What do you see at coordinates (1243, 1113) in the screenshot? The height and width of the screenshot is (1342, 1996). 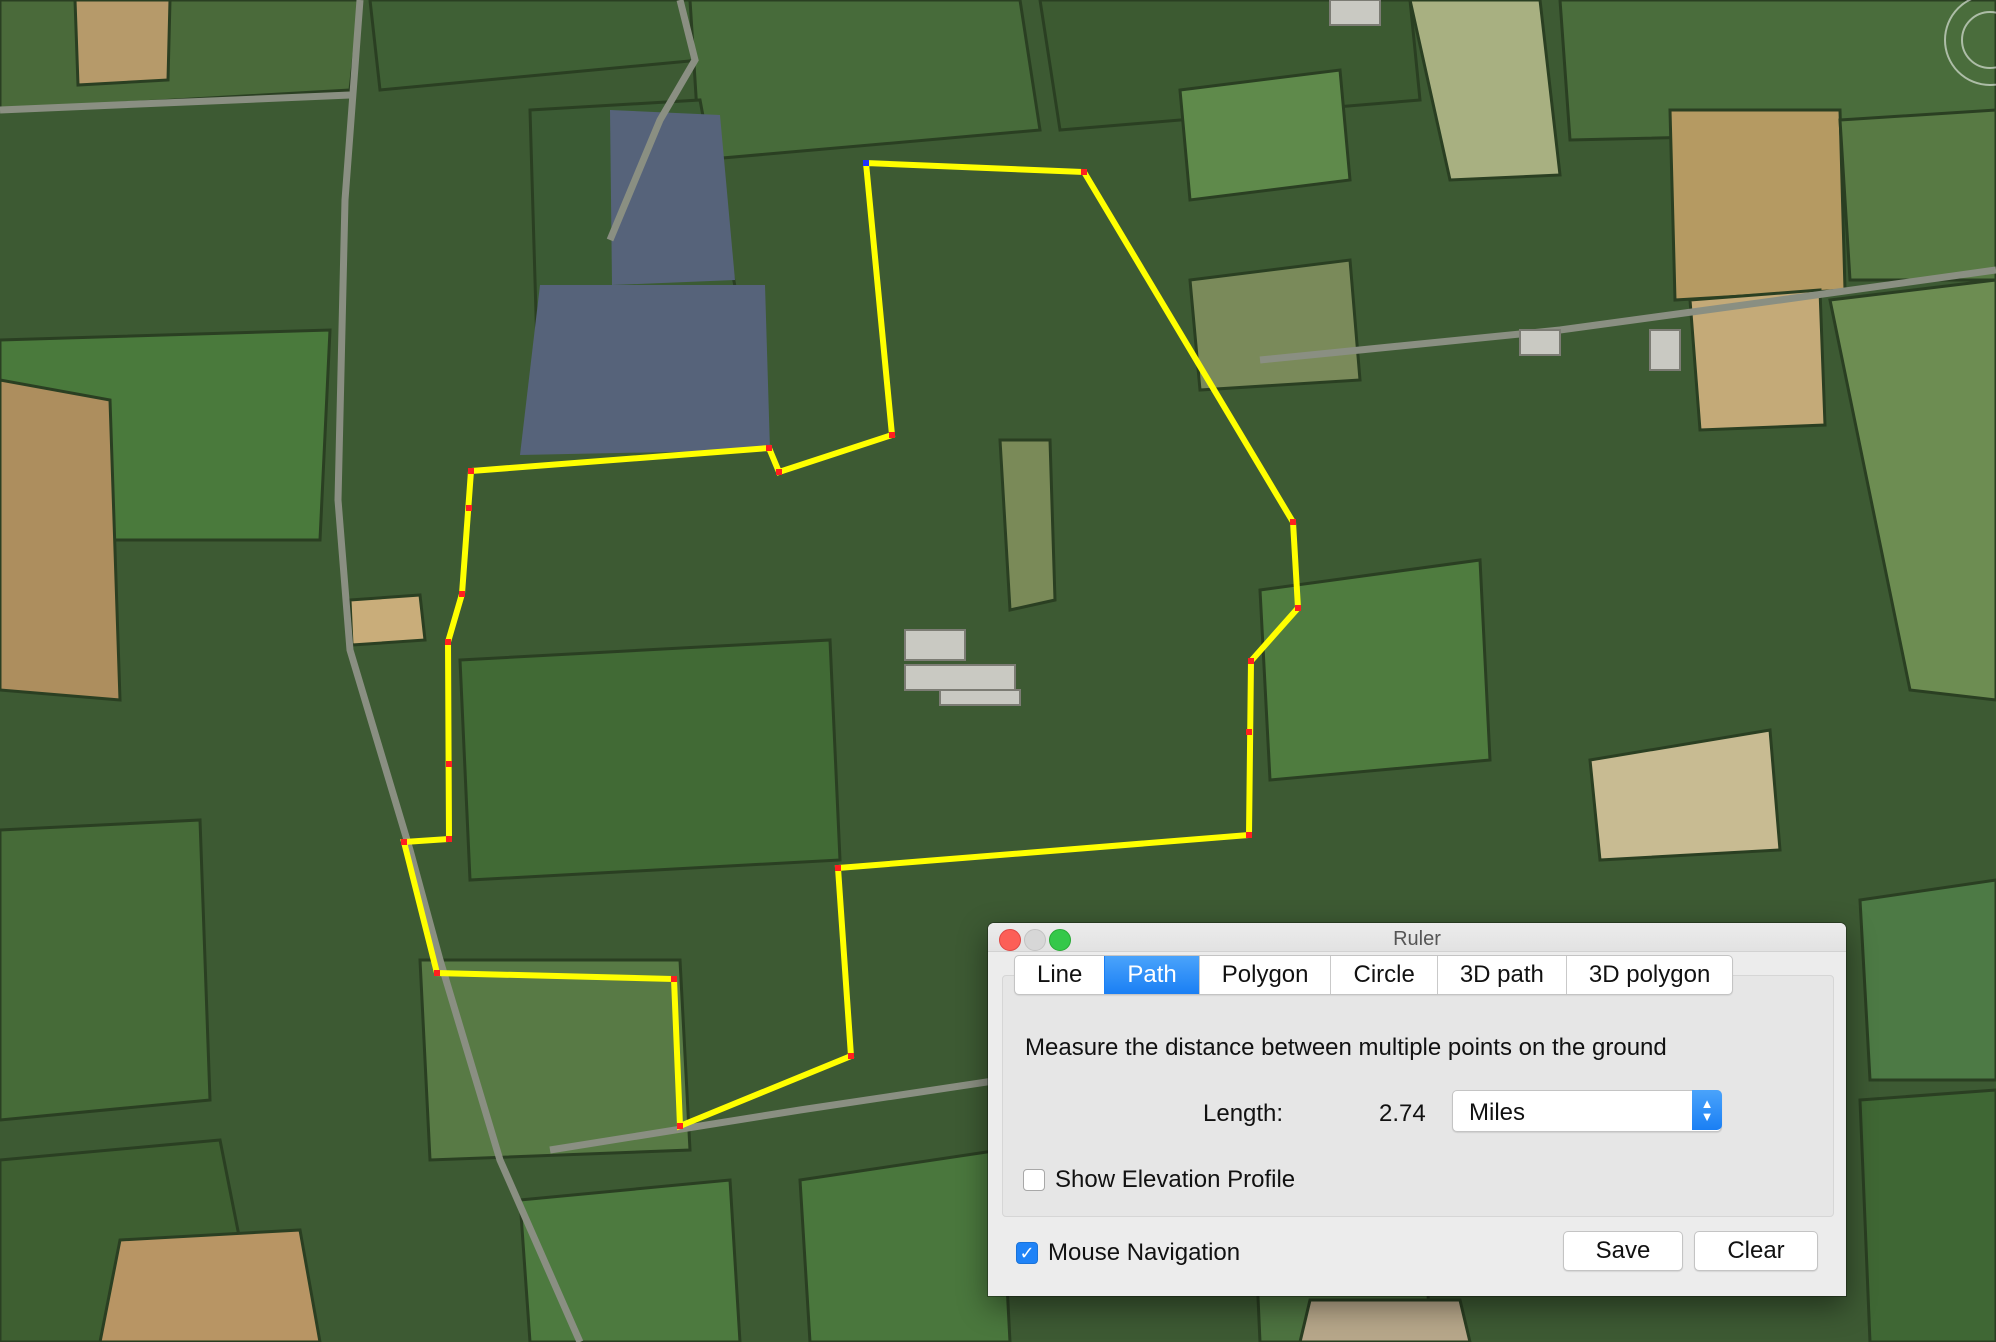 I see `length-label: Length:` at bounding box center [1243, 1113].